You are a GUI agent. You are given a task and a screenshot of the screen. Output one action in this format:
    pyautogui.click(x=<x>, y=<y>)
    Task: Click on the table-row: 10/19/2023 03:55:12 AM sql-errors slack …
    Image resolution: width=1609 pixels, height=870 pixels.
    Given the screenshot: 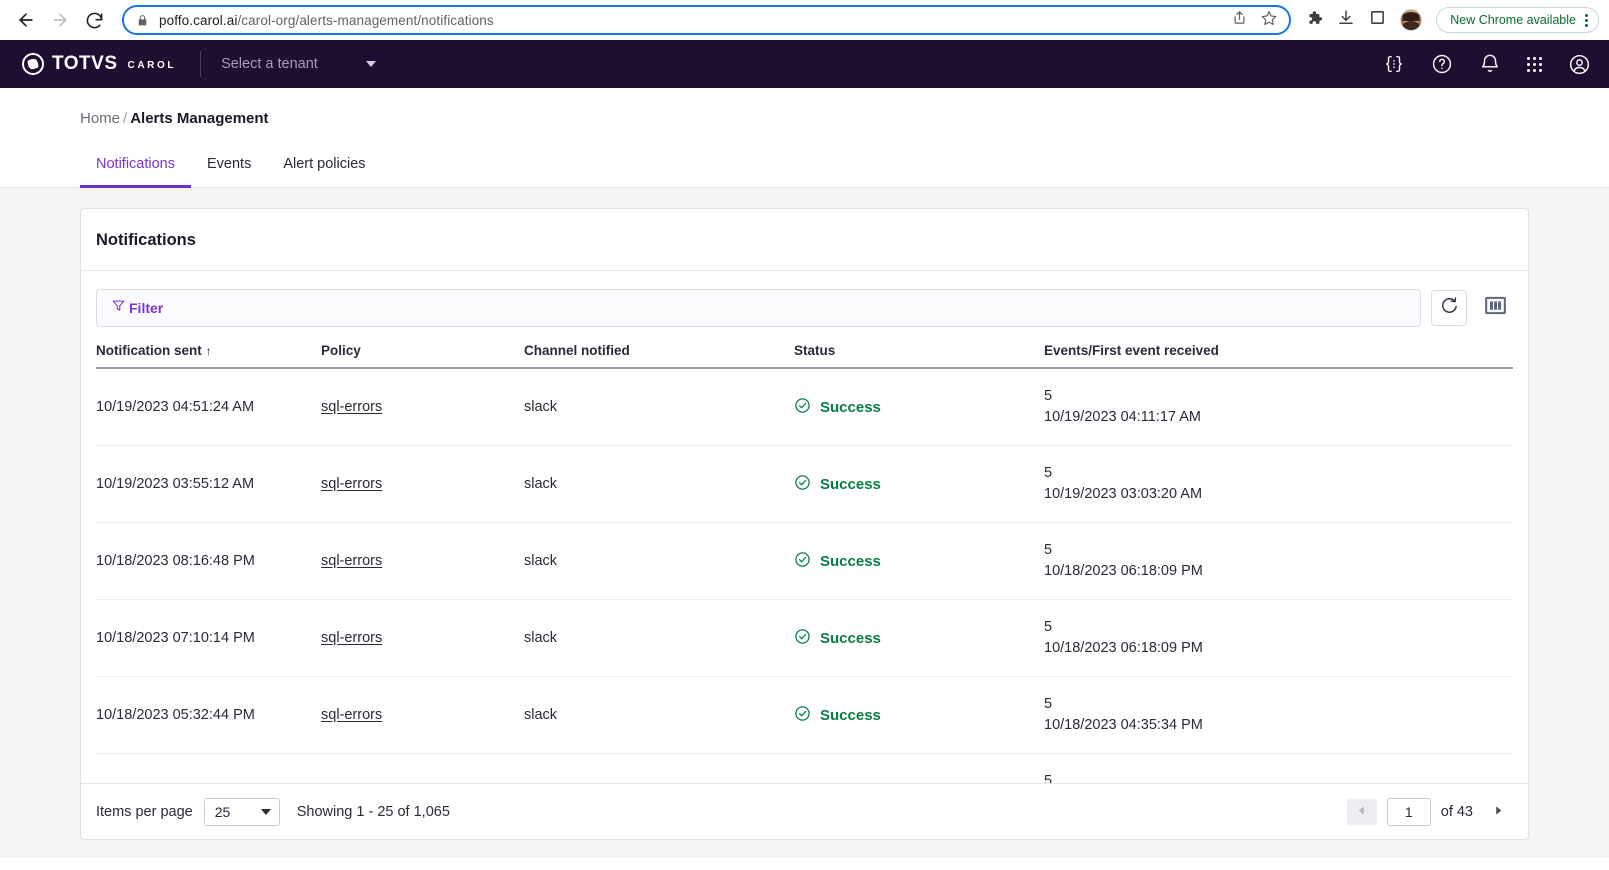 What is the action you would take?
    pyautogui.click(x=804, y=484)
    